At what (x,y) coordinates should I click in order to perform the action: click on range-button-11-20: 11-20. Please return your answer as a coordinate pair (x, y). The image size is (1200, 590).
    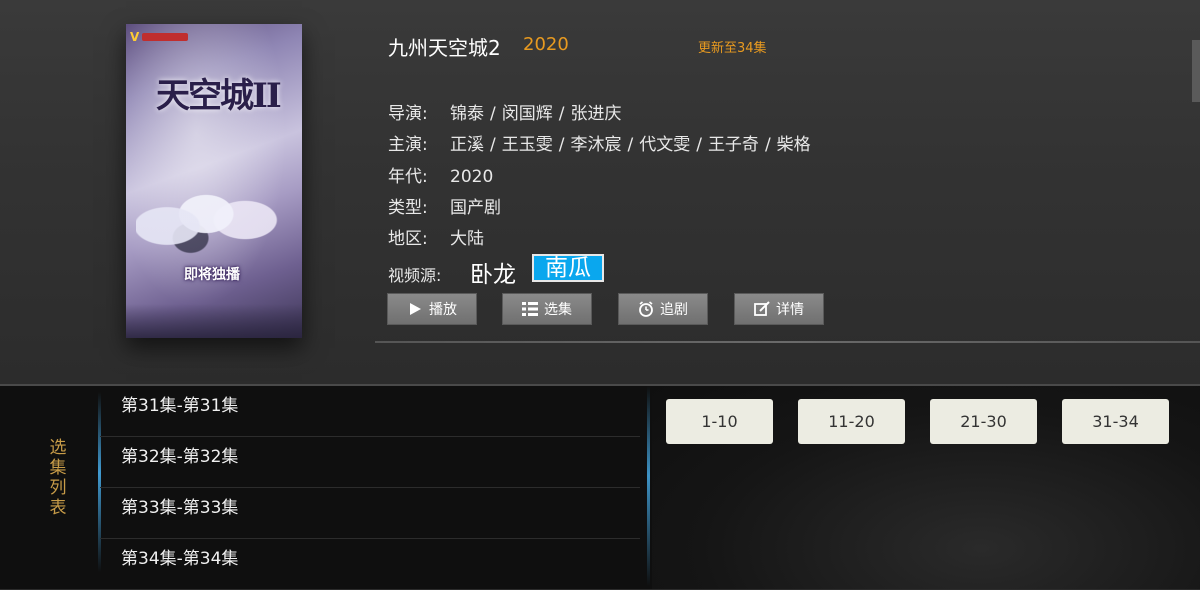
    Looking at the image, I should click on (851, 421).